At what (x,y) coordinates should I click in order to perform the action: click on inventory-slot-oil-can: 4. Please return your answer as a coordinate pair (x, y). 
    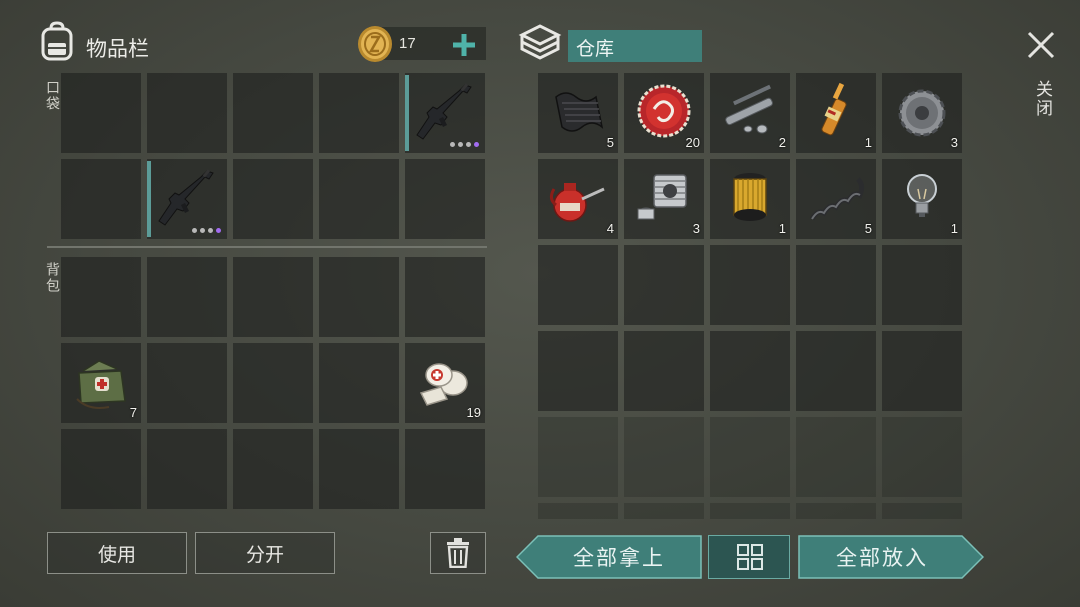
    Looking at the image, I should click on (578, 199).